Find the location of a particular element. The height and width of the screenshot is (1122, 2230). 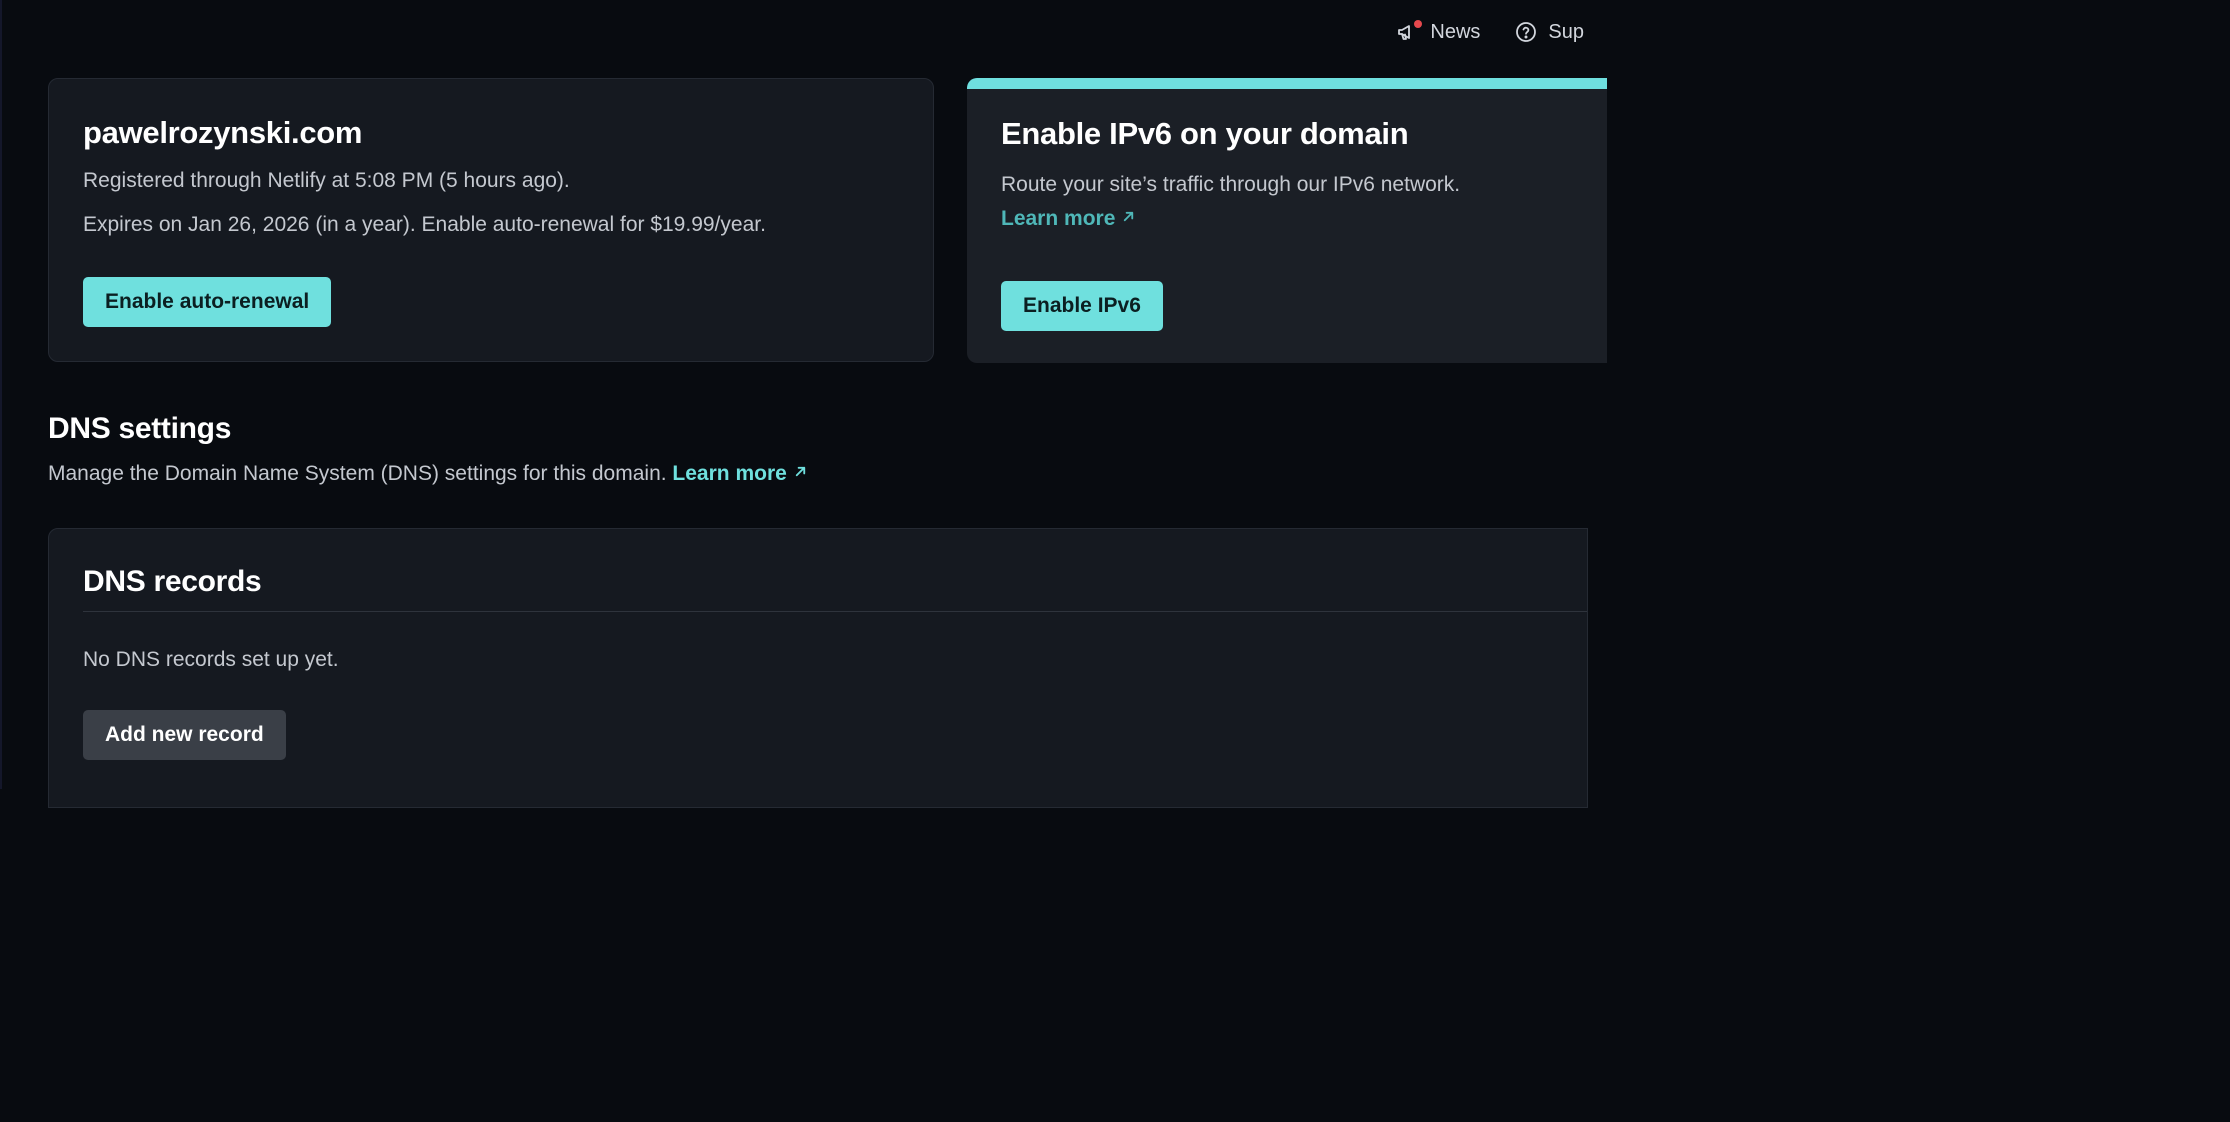

question-circle-icon is located at coordinates (1526, 32).